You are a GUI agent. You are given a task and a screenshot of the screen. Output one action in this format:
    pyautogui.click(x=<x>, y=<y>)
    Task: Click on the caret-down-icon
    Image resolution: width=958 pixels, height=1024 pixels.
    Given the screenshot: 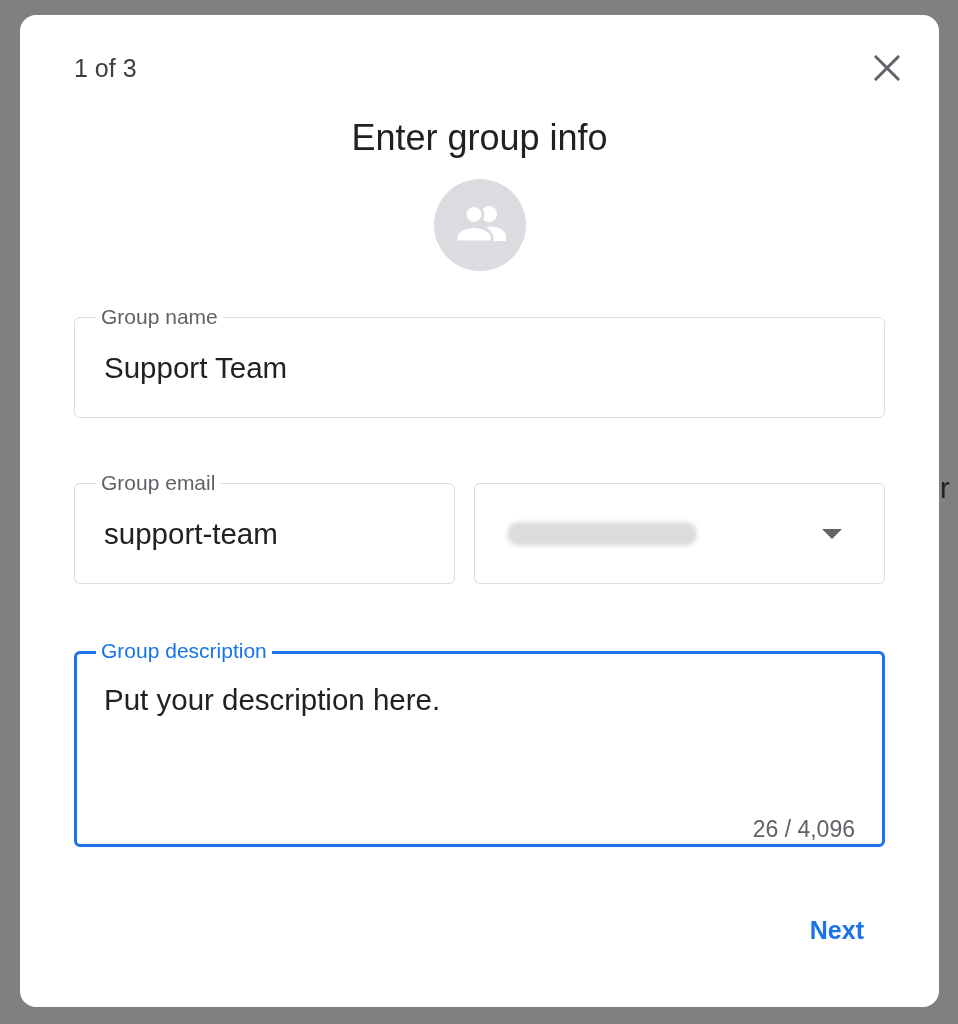 What is the action you would take?
    pyautogui.click(x=832, y=533)
    